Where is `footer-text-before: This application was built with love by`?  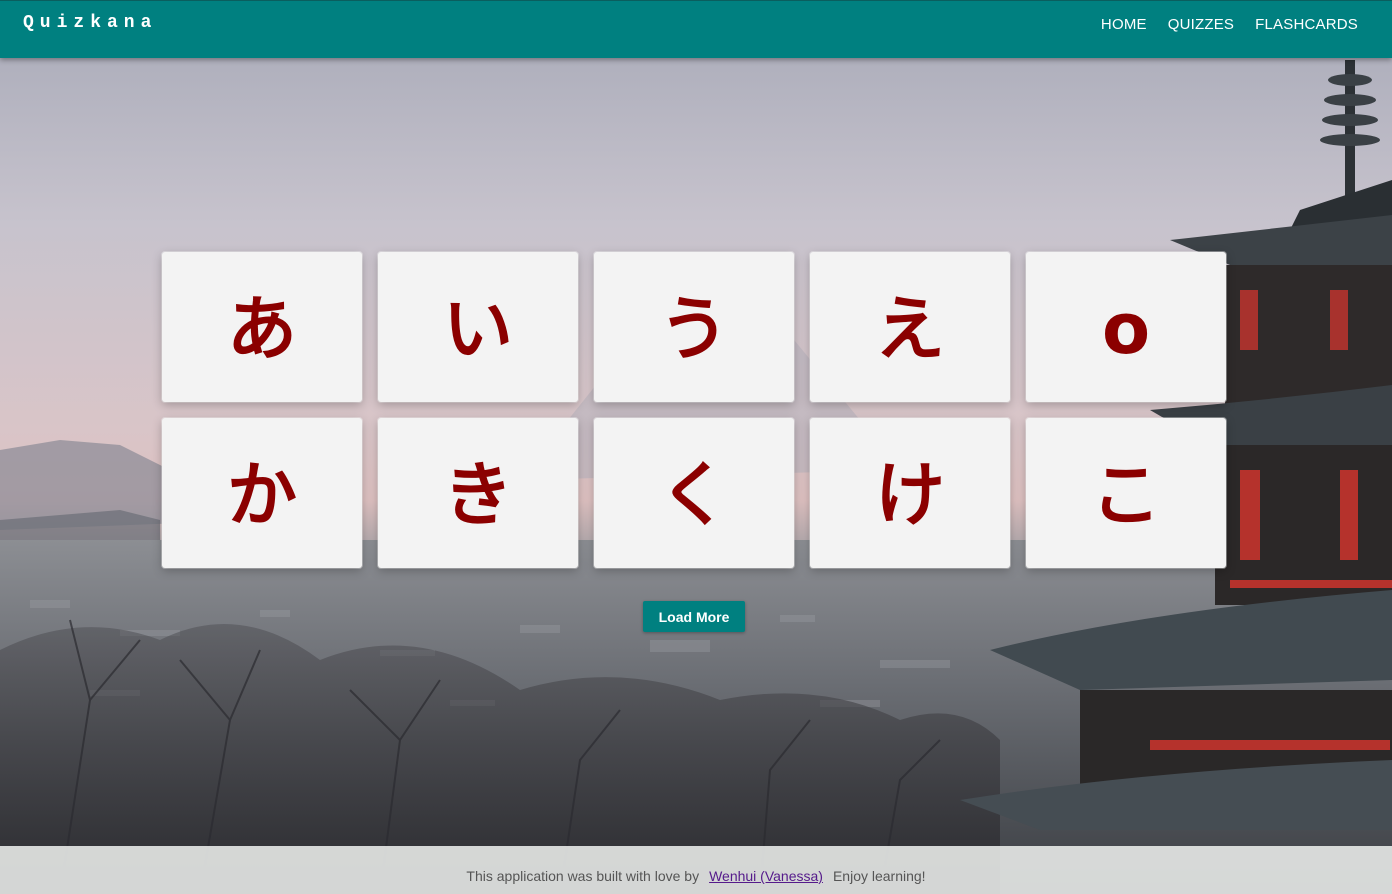 footer-text-before: This application was built with love by is located at coordinates (583, 876).